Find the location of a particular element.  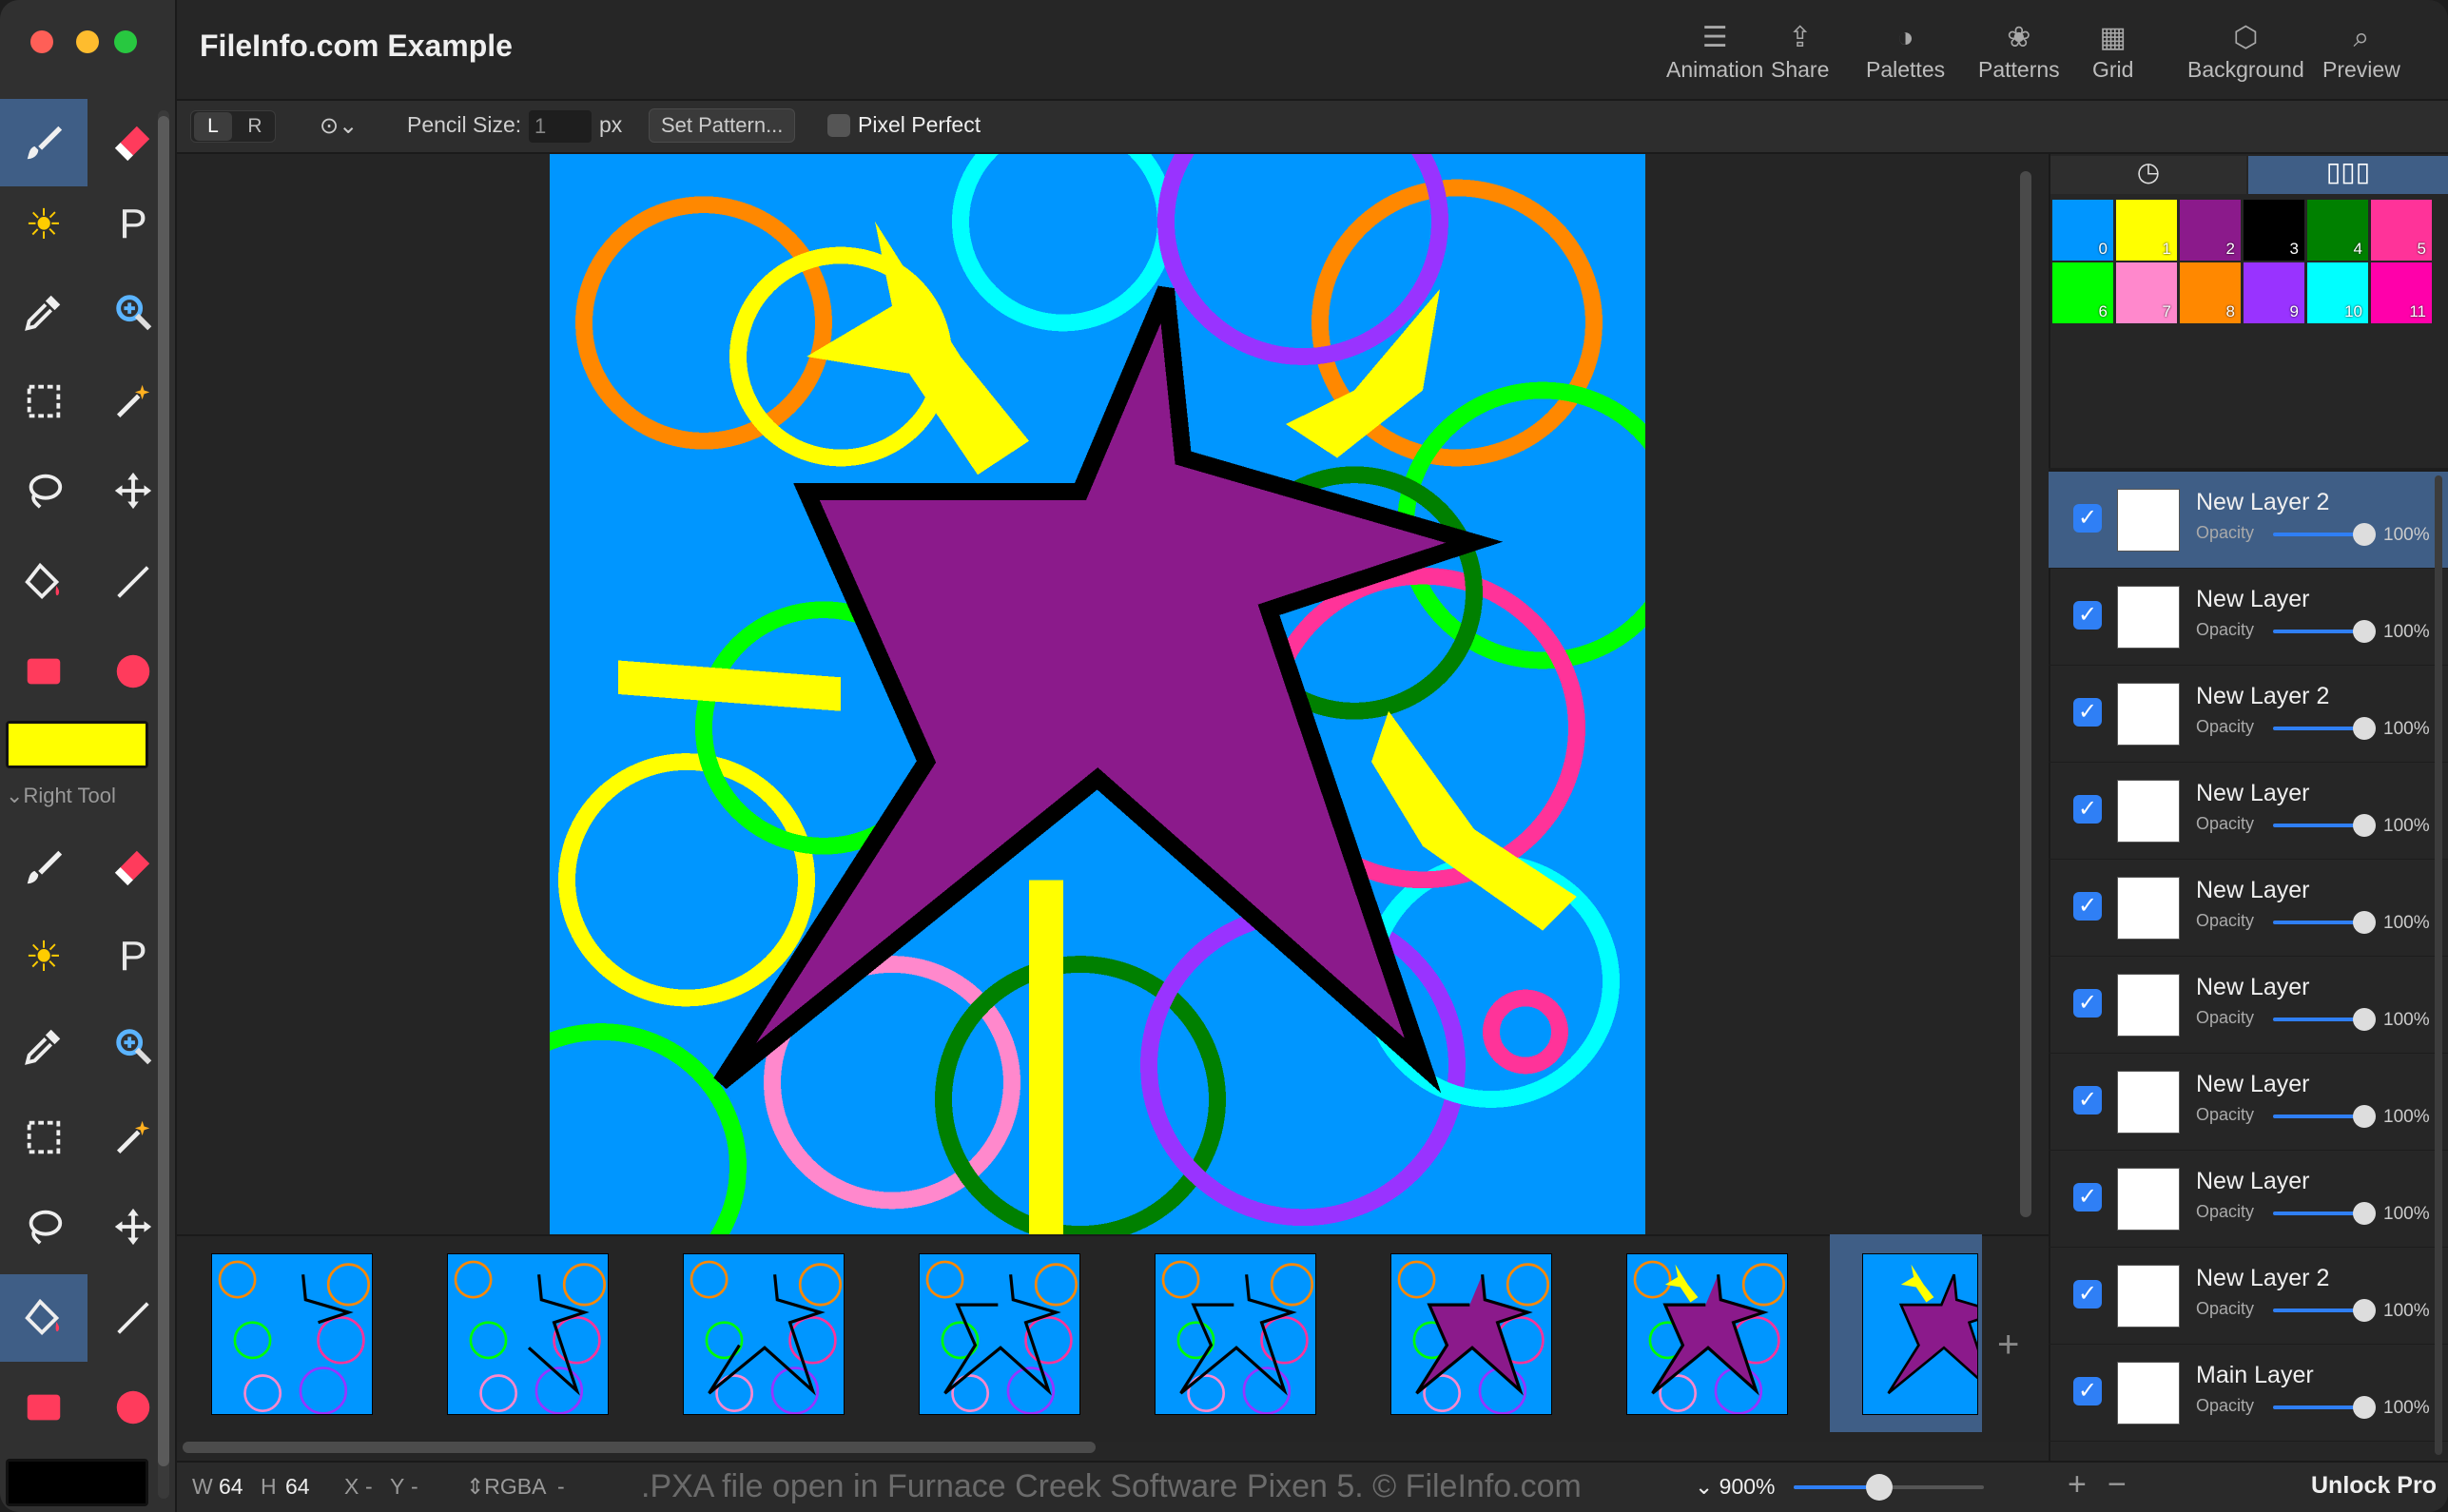

palette-swatch: 7 is located at coordinates (2146, 292).